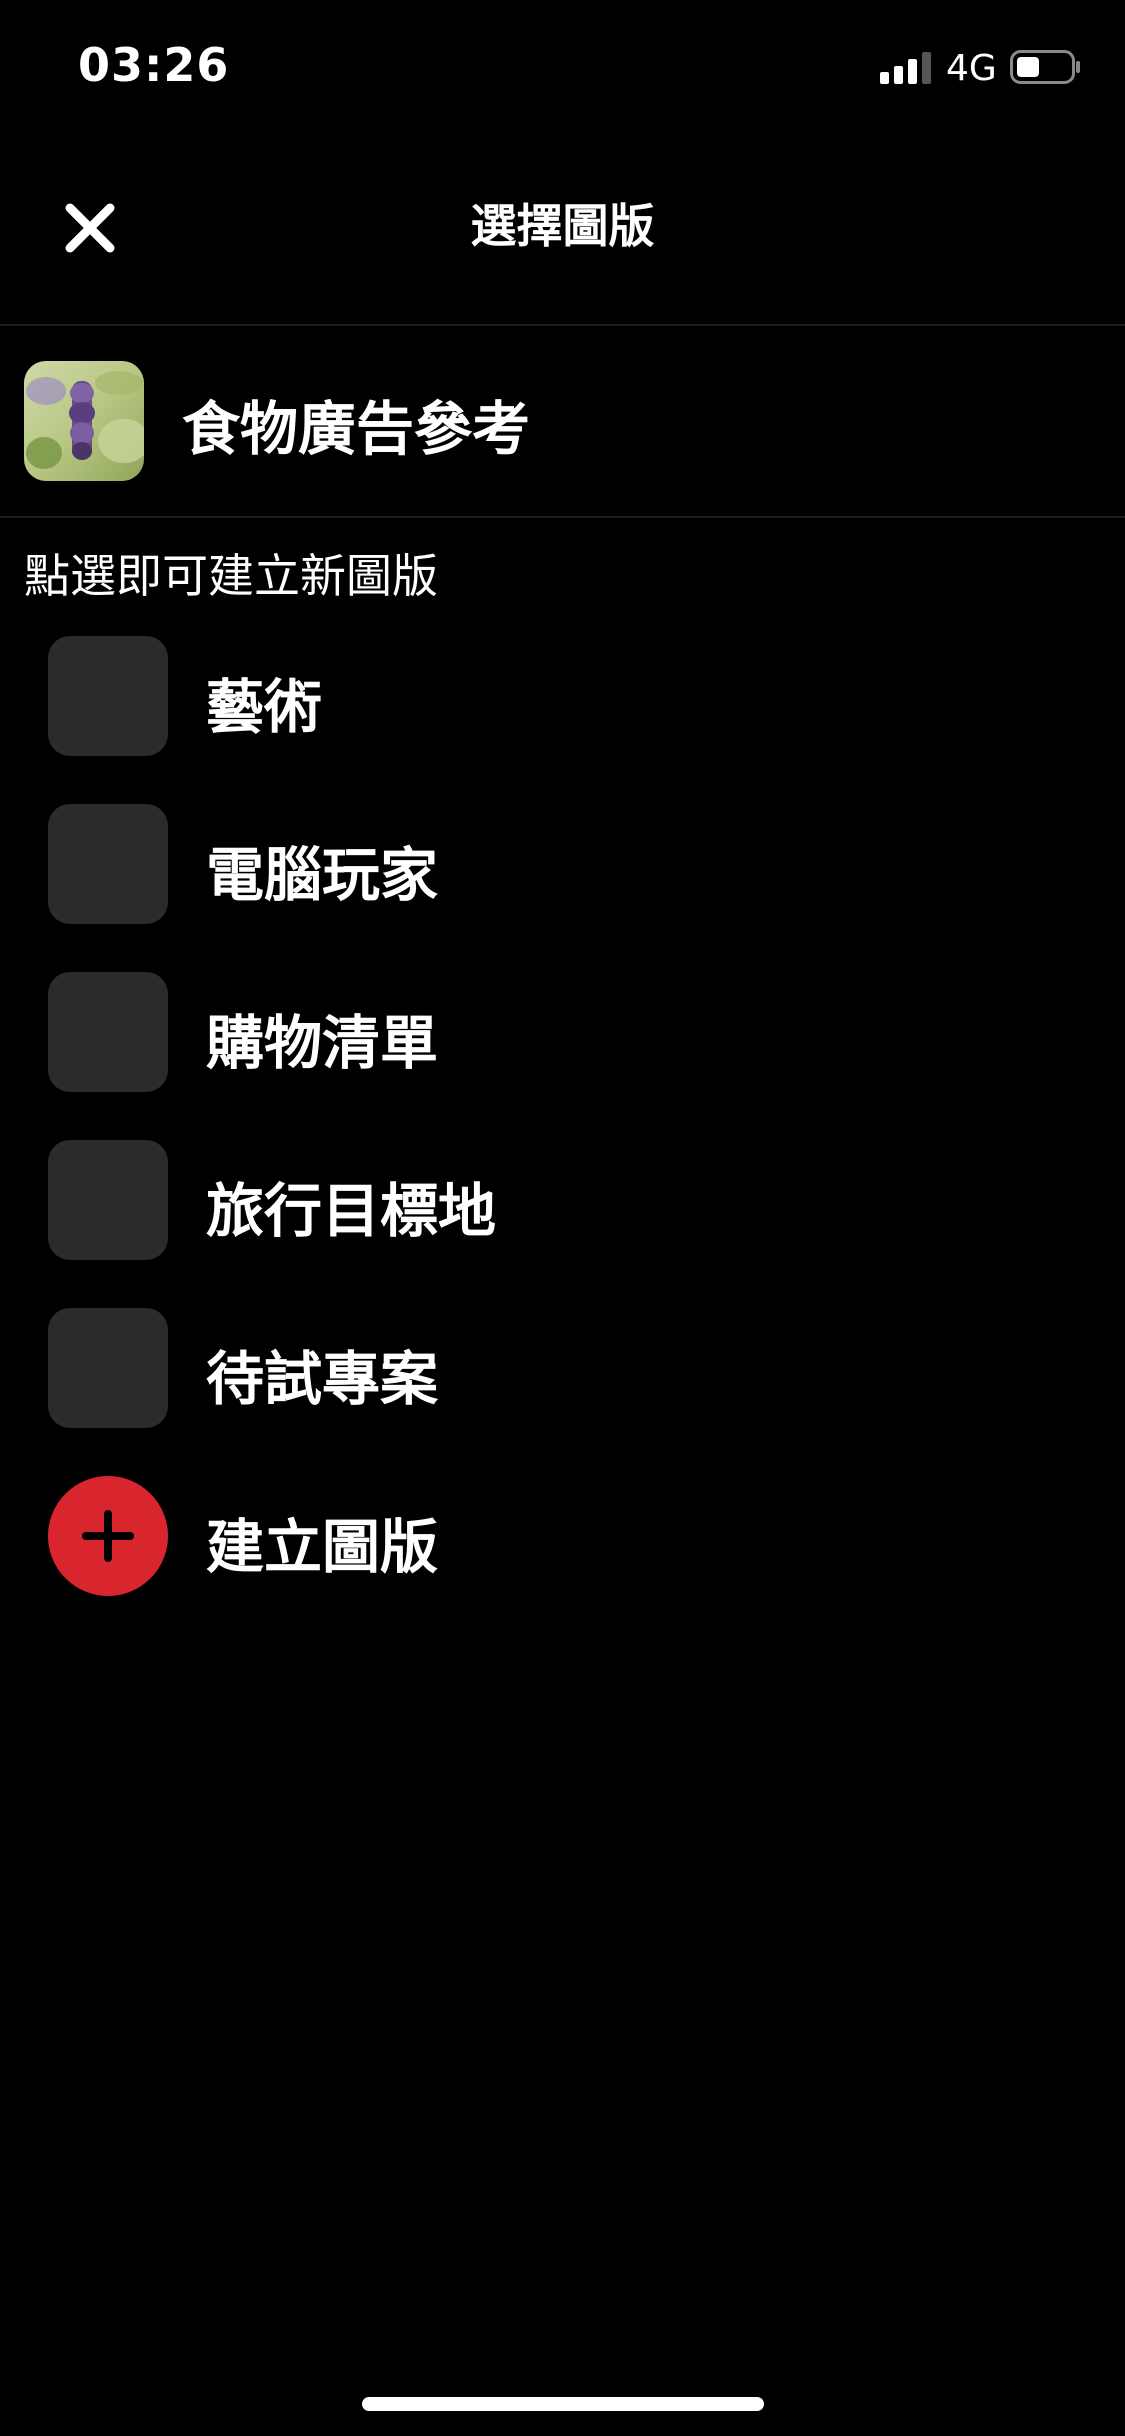 This screenshot has height=2436, width=1125. Describe the element at coordinates (154, 65) in the screenshot. I see `status-time: 03:26` at that location.